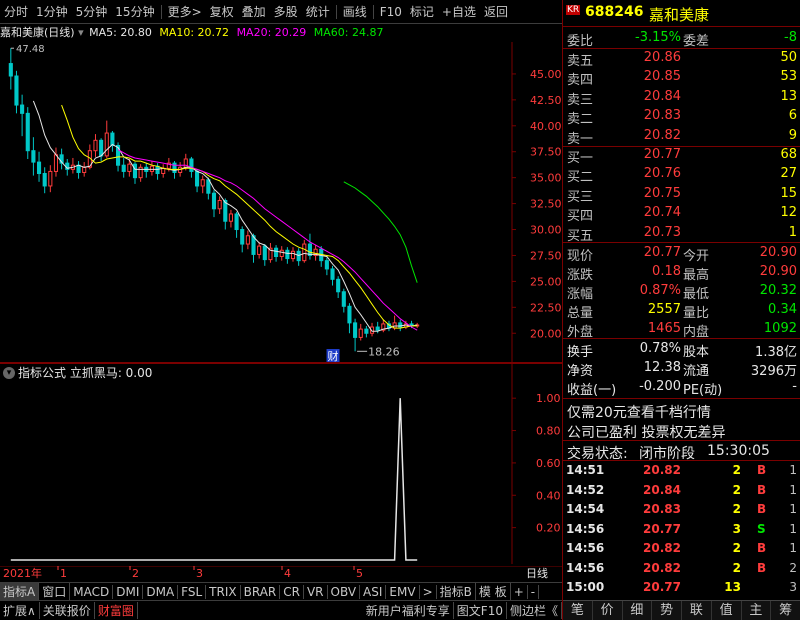 This screenshot has width=800, height=620. I want to click on promo-row-1: 仅需20元查看千档行情, so click(681, 411).